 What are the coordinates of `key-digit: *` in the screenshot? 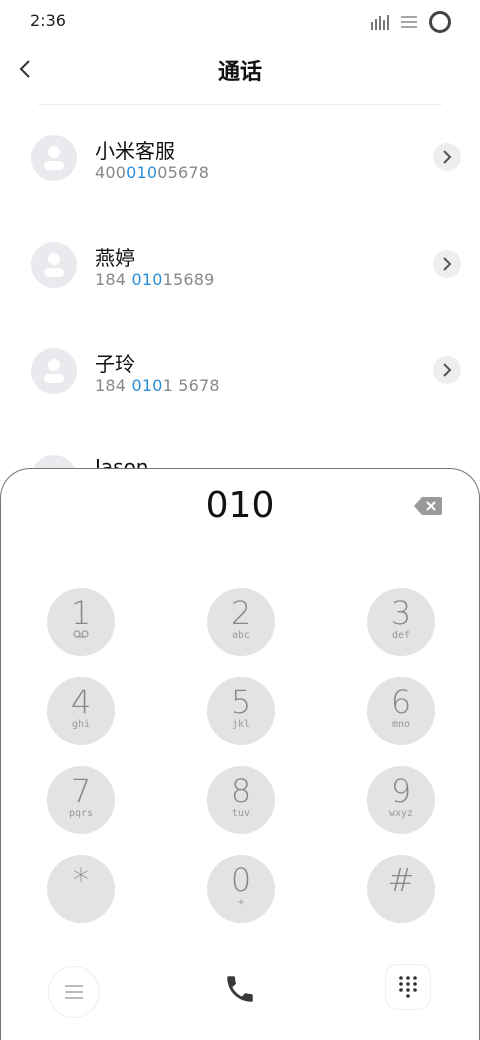 It's located at (81, 880).